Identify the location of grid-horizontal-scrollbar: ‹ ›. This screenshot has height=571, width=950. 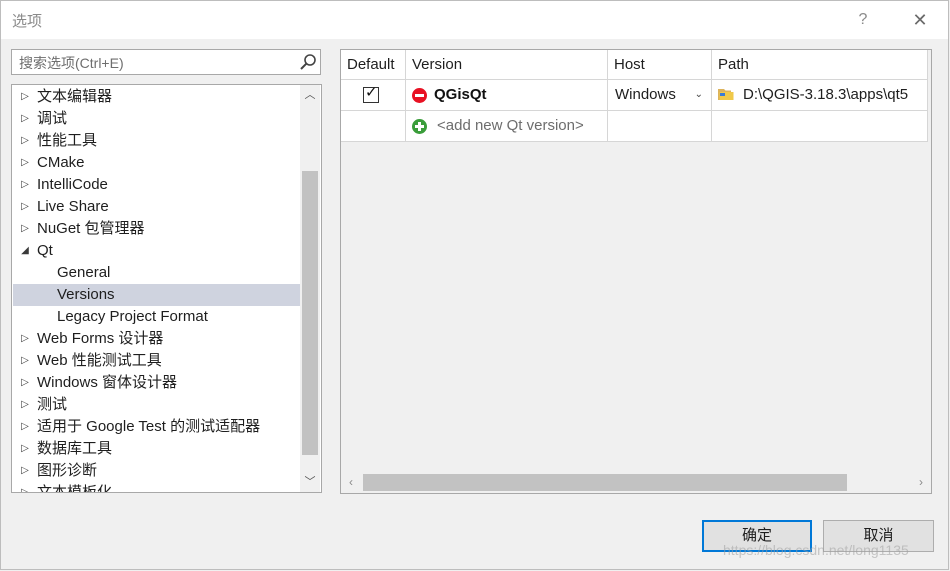
(636, 482).